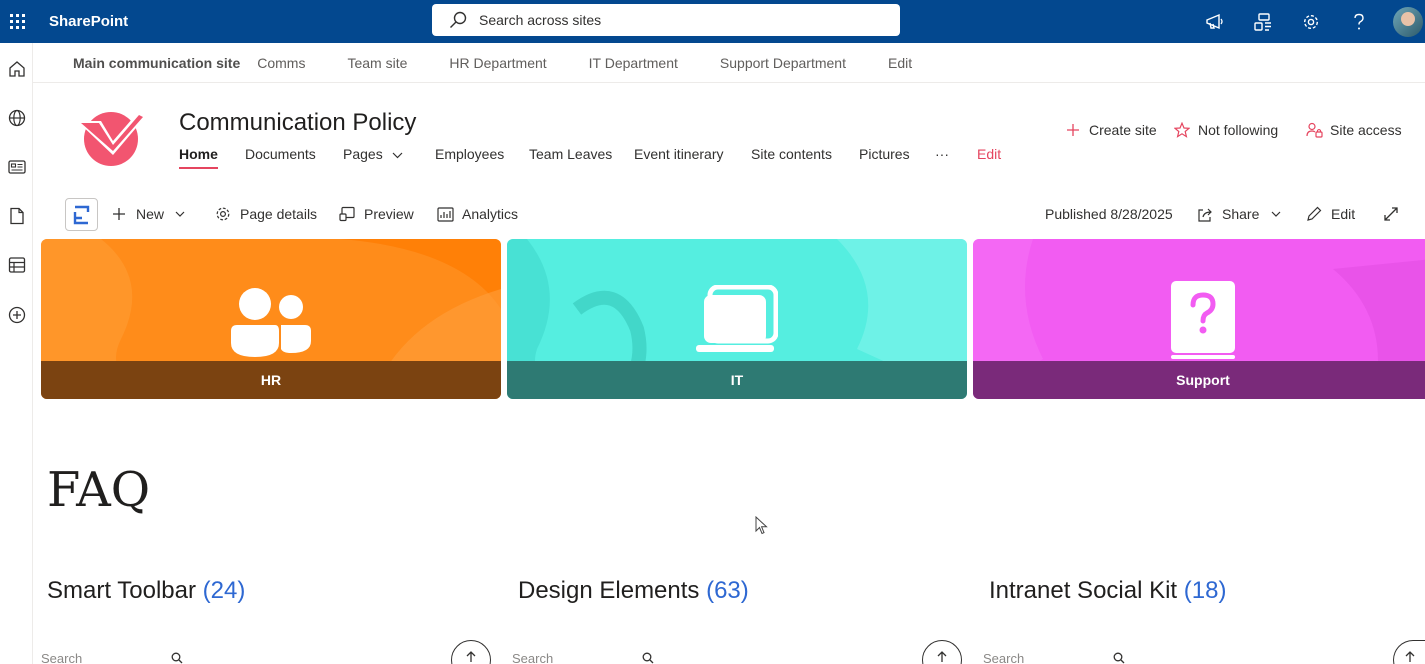  I want to click on list-icon, so click(17, 265).